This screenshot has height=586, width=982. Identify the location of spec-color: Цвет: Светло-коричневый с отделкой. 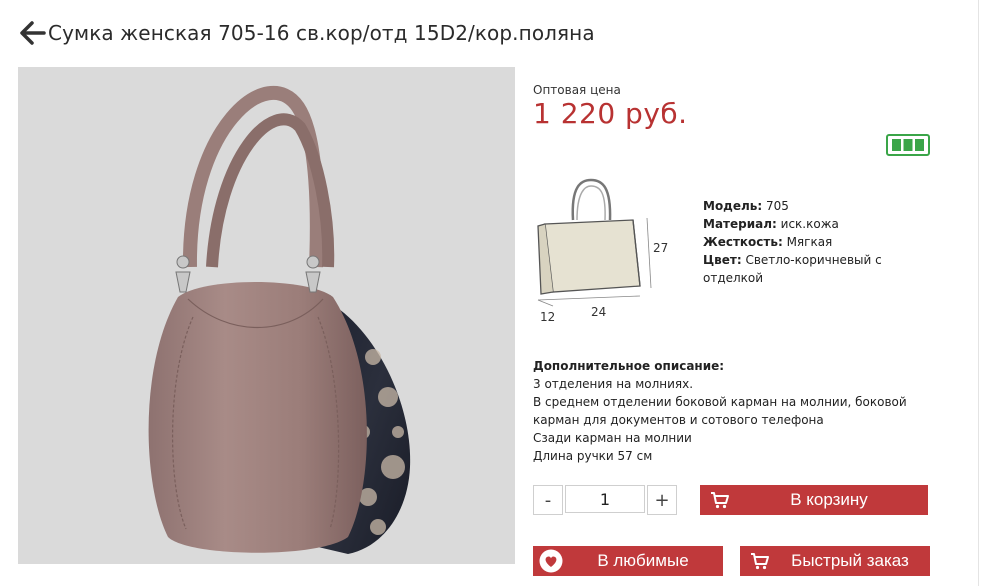
(792, 269).